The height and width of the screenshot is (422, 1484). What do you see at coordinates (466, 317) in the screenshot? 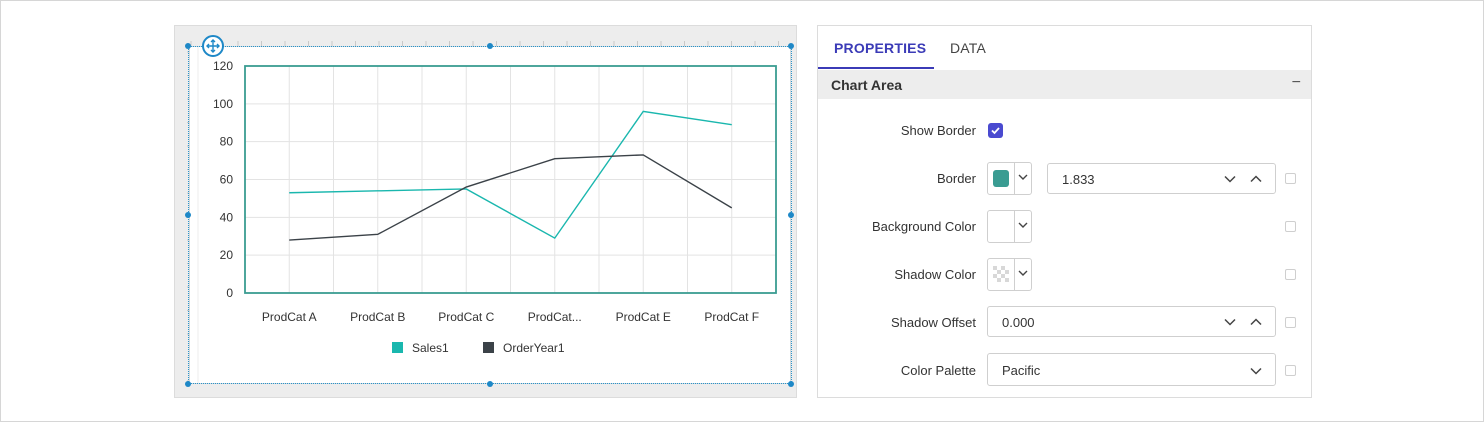
I see `x-tick-label: ProdCat C` at bounding box center [466, 317].